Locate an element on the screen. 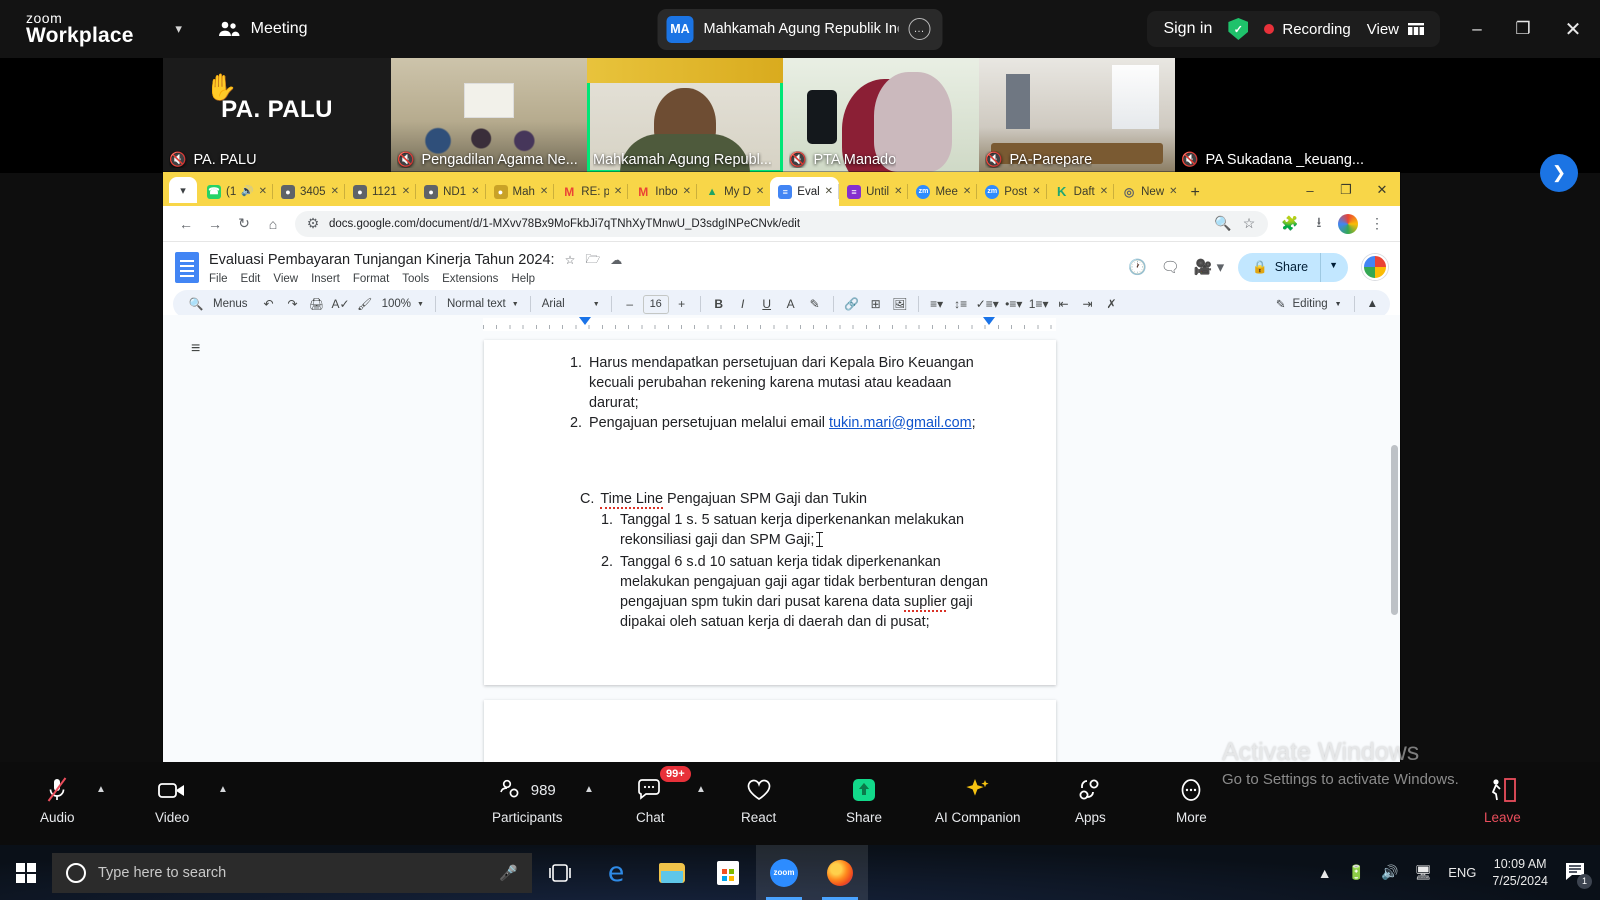  next-page-arrow-icon: ❯ is located at coordinates (1559, 173).